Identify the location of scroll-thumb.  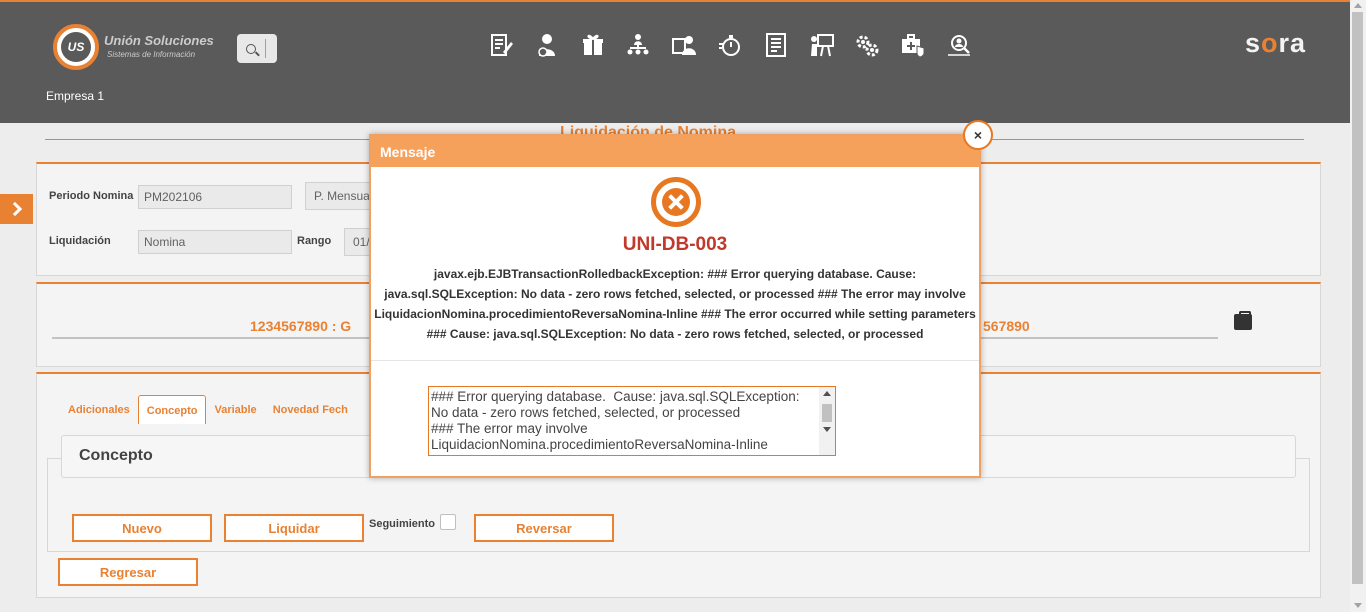
(1357, 298).